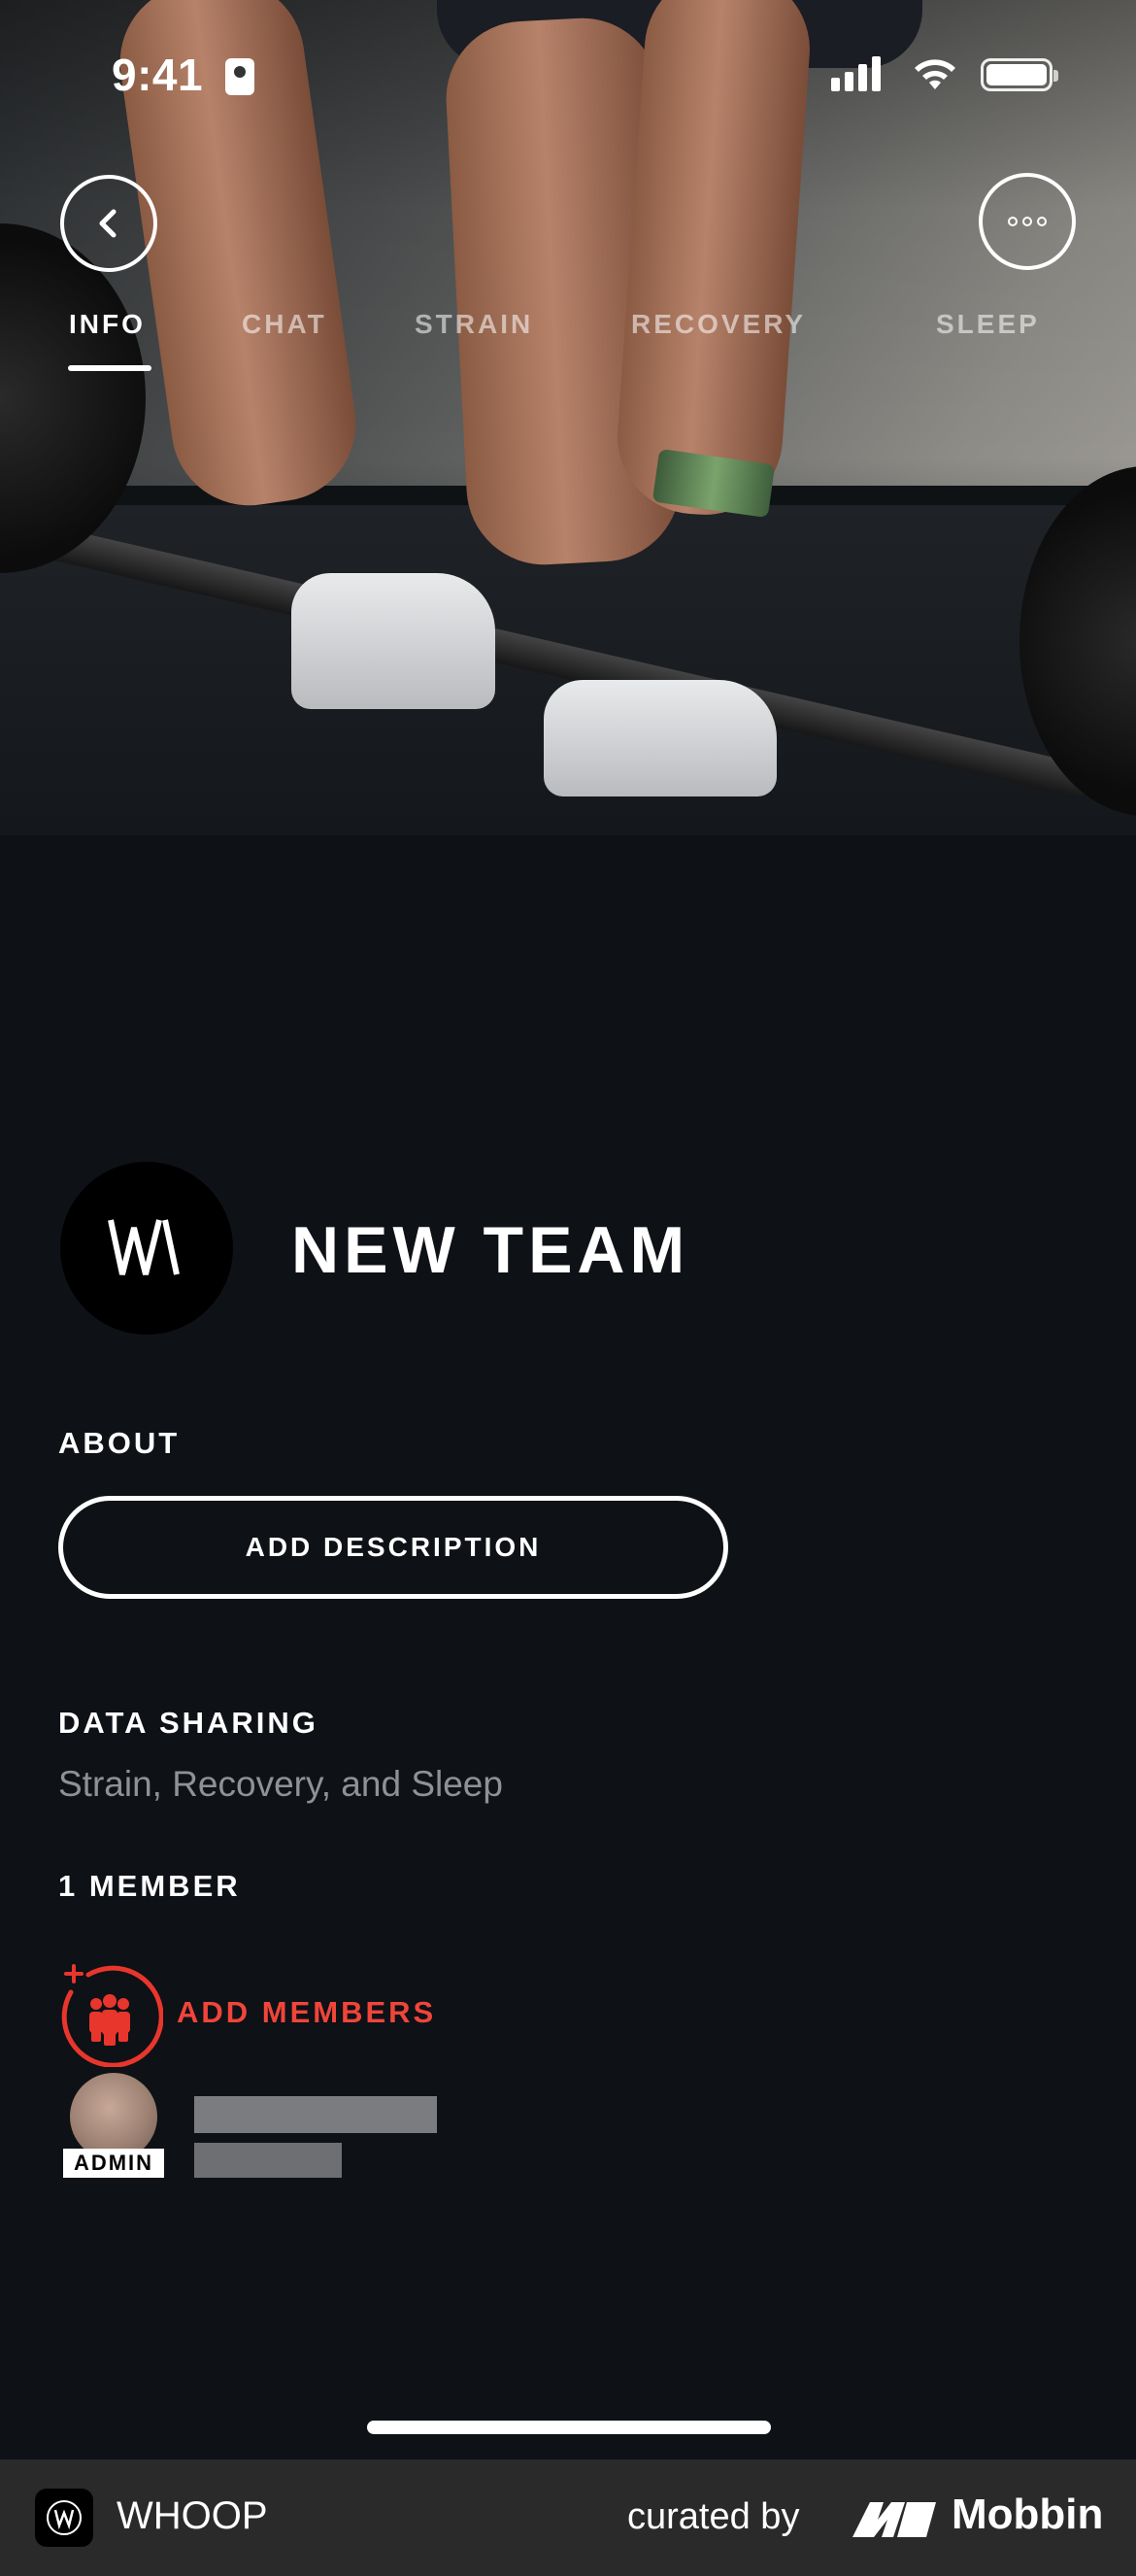  Describe the element at coordinates (149, 1886) in the screenshot. I see `member-count-label: 1 MEMBER` at that location.